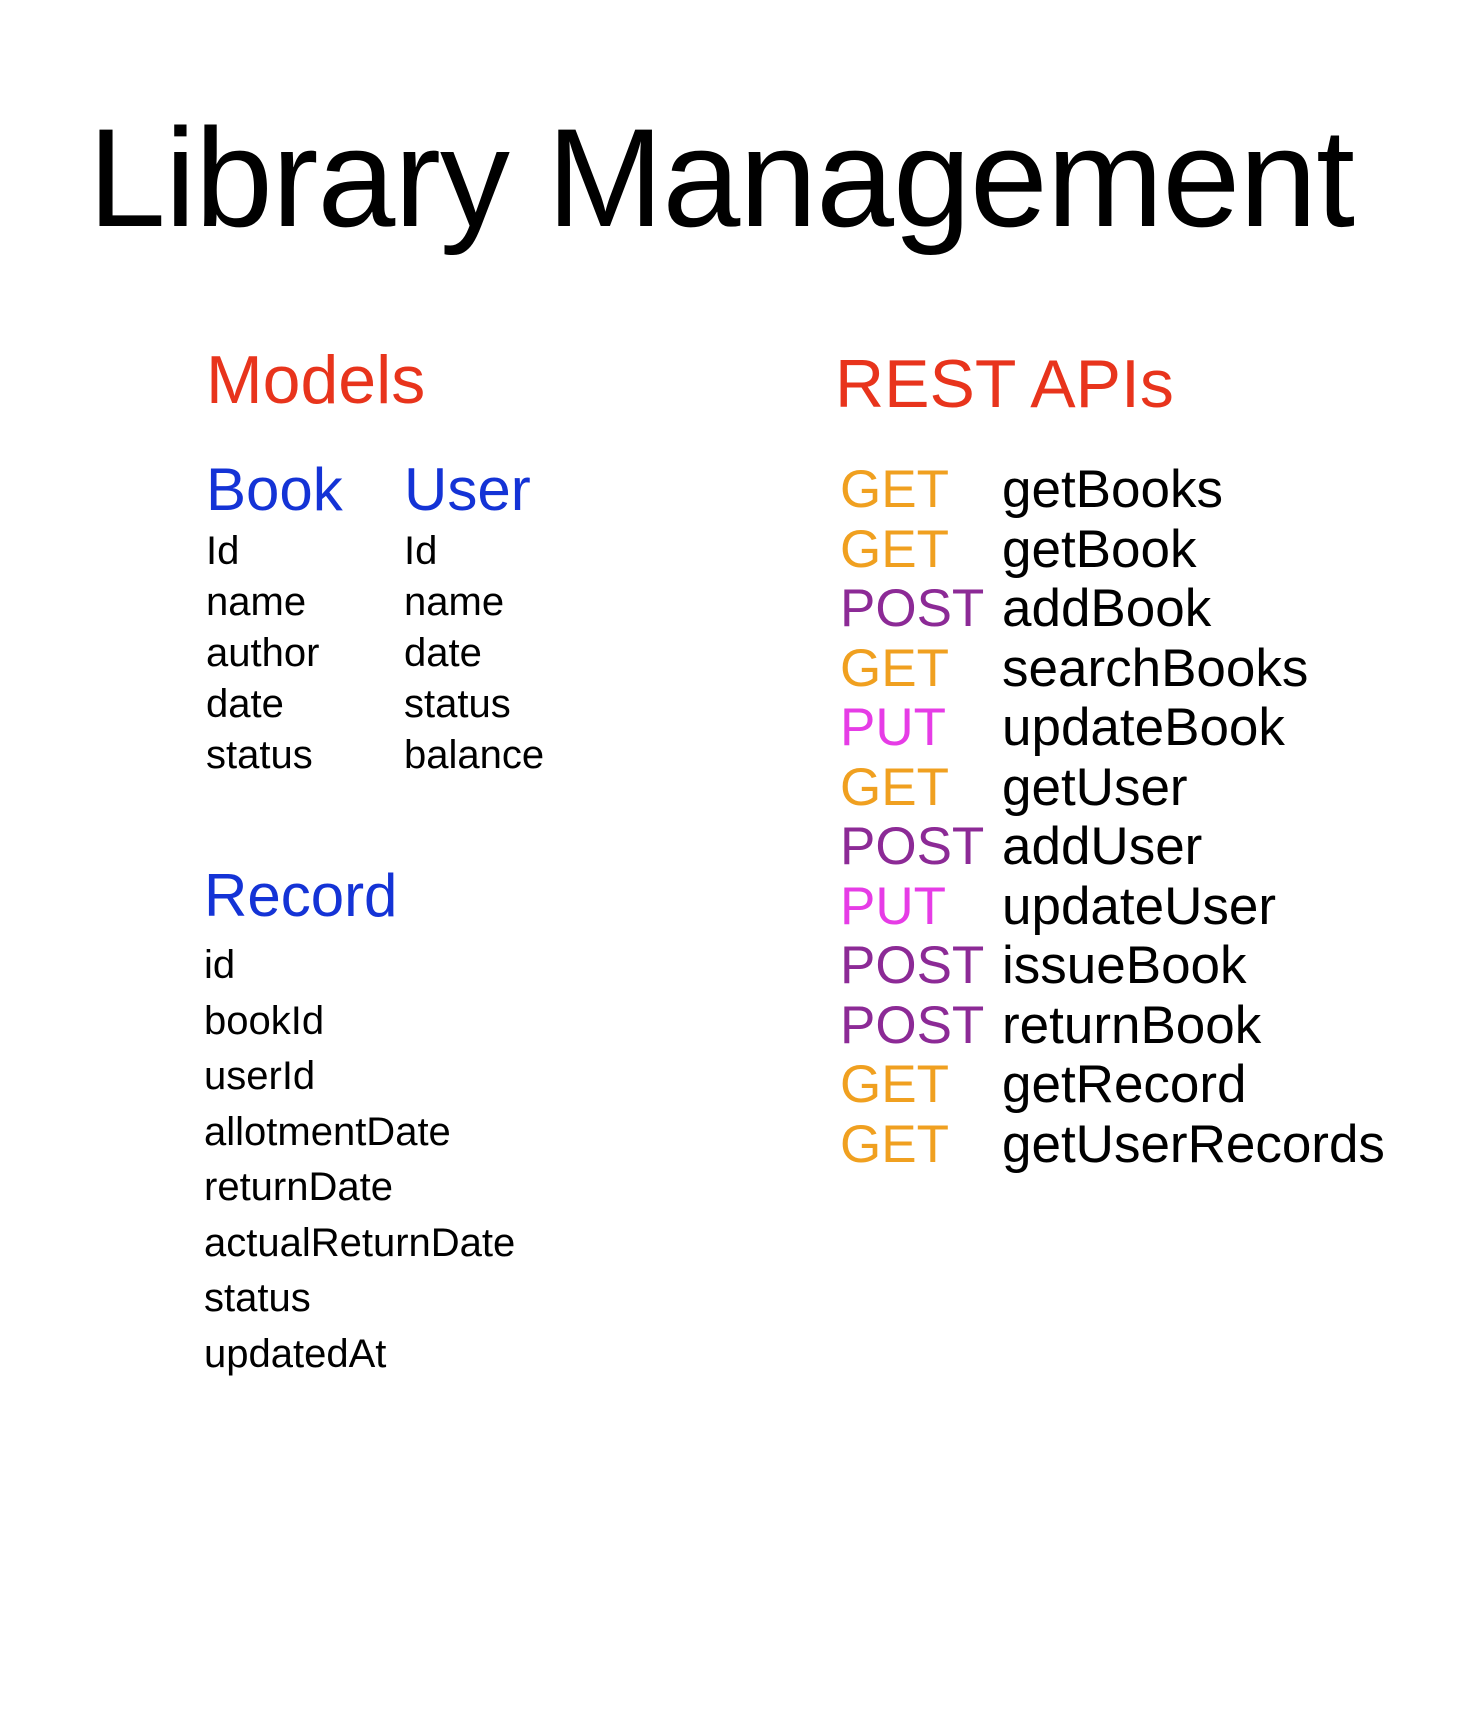  Describe the element at coordinates (245, 704) in the screenshot. I see `model-book-field: date` at that location.